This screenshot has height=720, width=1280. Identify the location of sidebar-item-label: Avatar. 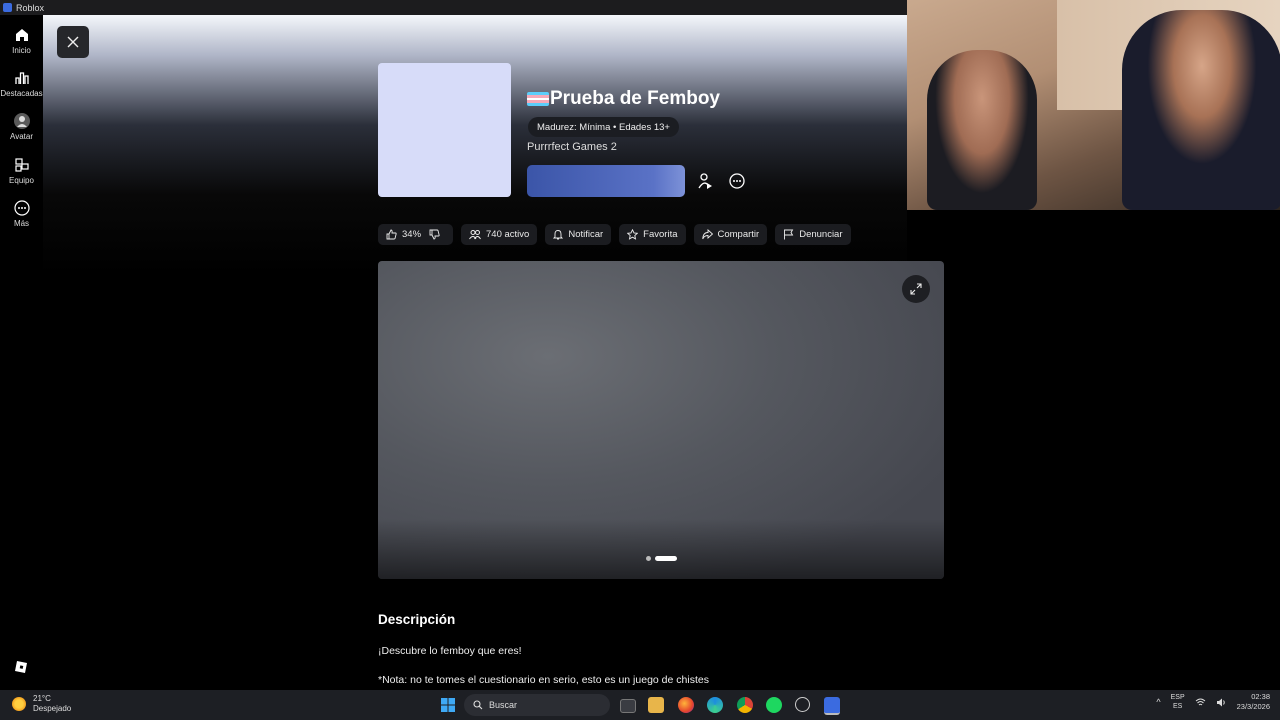
(21, 136).